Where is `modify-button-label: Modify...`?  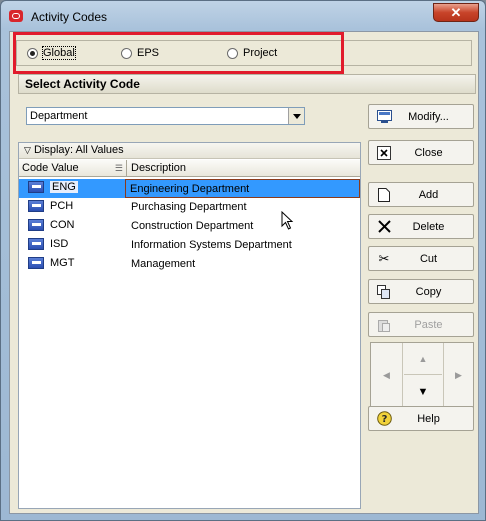
modify-button-label: Modify... is located at coordinates (428, 116).